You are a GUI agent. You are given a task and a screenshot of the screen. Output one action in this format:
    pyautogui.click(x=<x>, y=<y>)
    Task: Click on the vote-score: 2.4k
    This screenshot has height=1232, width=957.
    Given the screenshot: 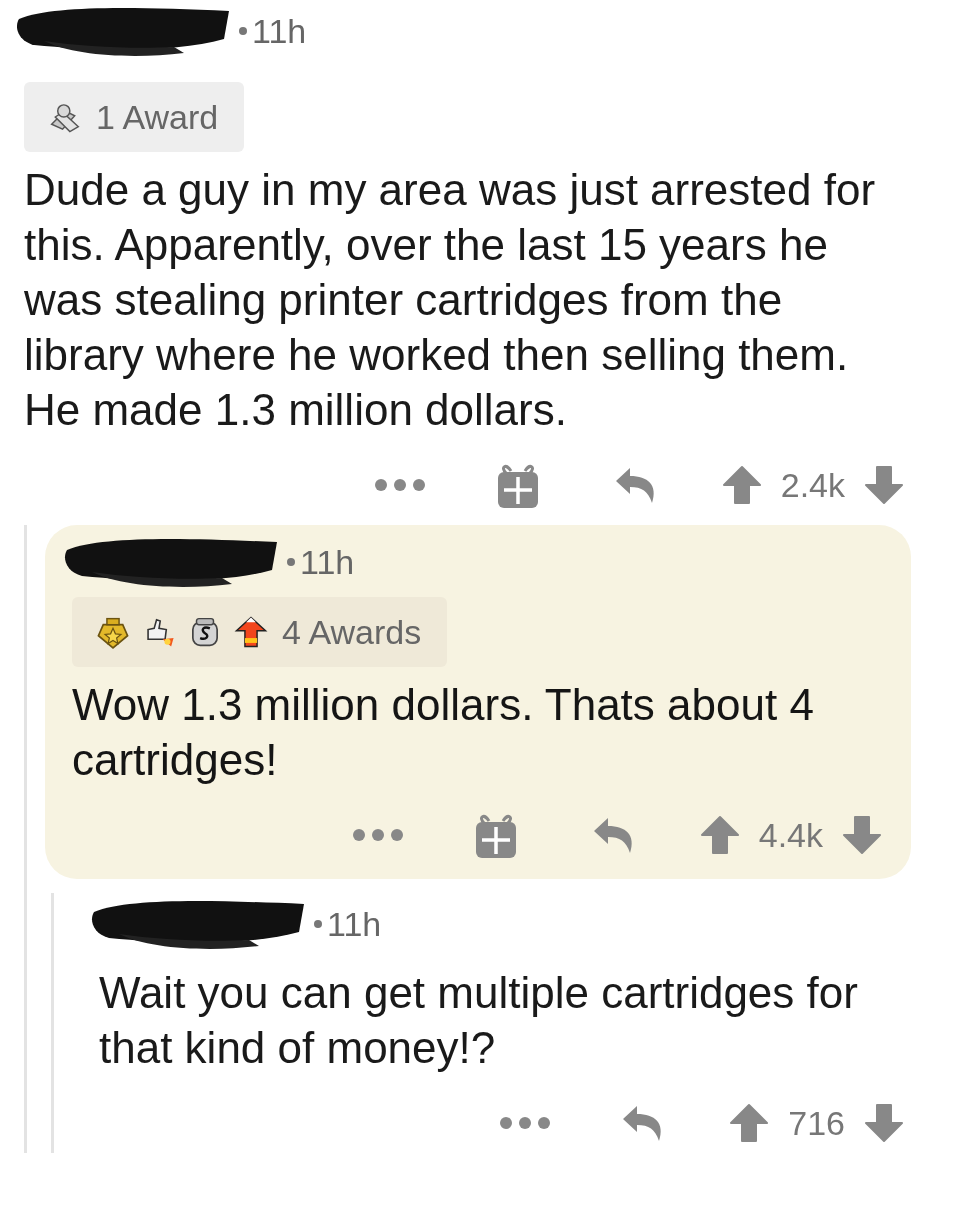 What is the action you would take?
    pyautogui.click(x=812, y=485)
    